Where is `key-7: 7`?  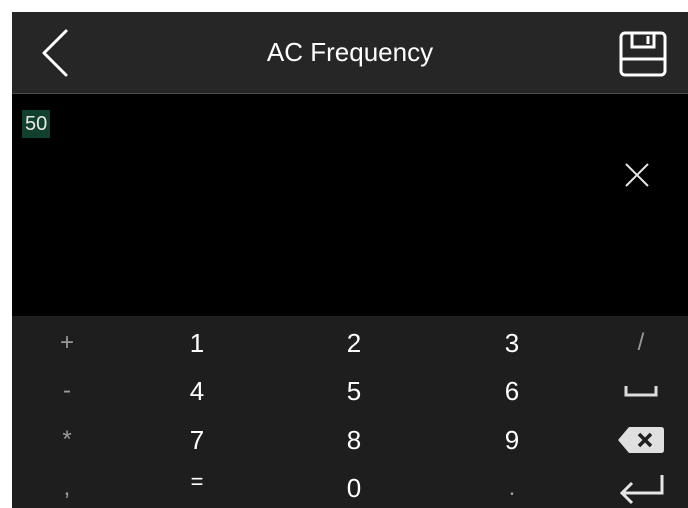 key-7: 7 is located at coordinates (197, 440).